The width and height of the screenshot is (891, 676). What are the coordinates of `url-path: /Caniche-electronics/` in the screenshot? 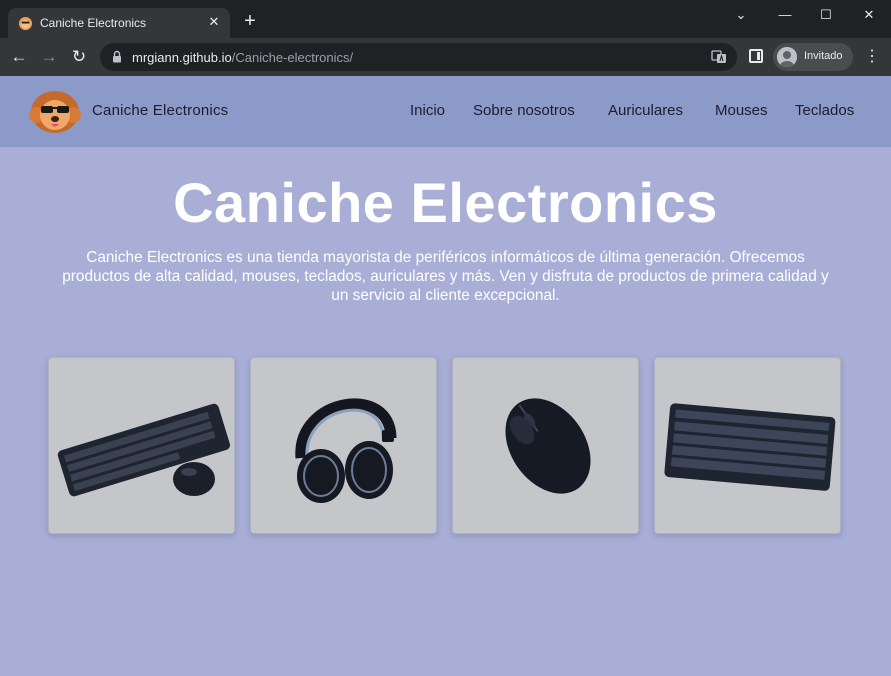 It's located at (292, 57).